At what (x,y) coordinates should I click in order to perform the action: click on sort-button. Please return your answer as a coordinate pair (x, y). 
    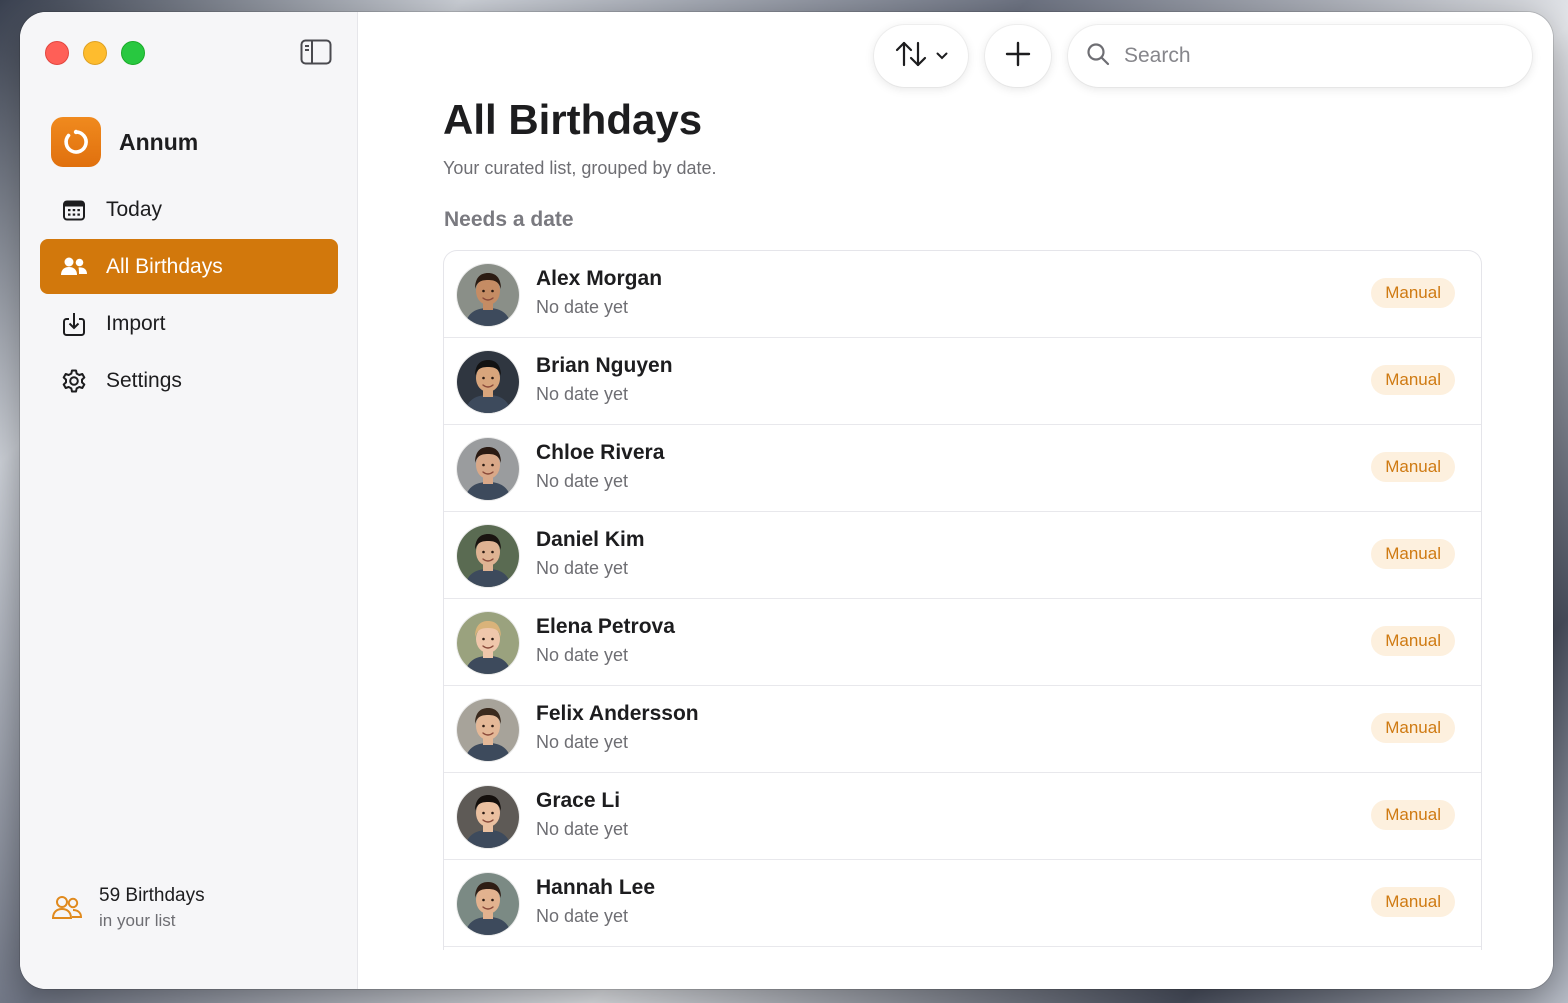
    Looking at the image, I should click on (921, 56).